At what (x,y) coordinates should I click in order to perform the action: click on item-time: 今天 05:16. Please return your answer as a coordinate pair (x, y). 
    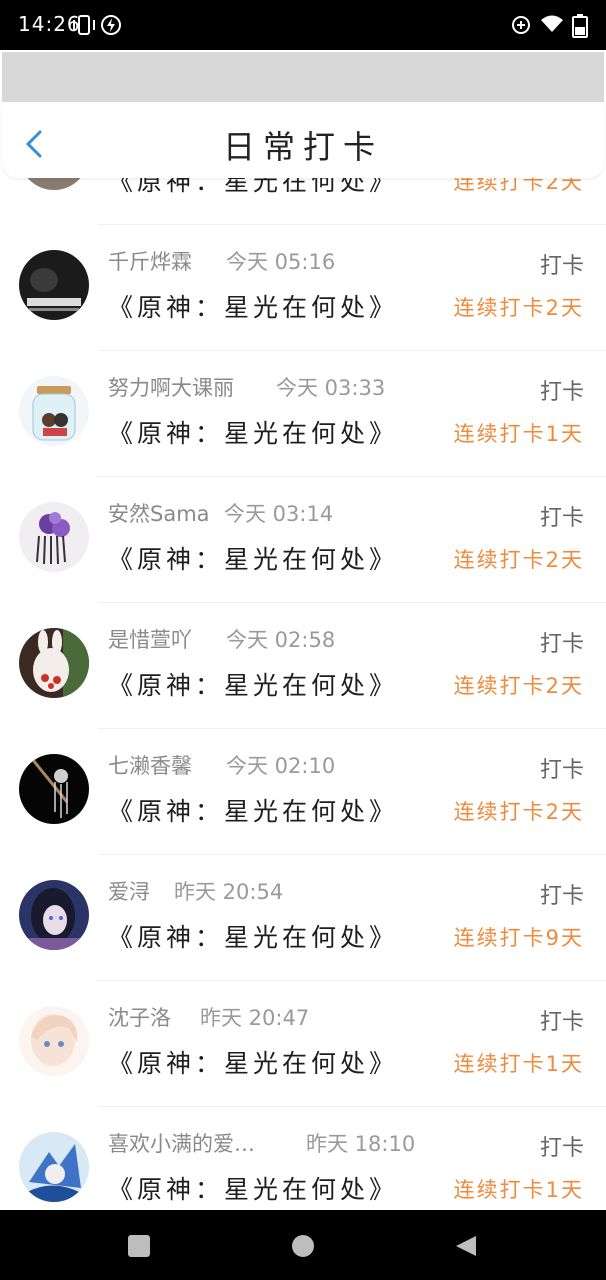
    Looking at the image, I should click on (281, 262).